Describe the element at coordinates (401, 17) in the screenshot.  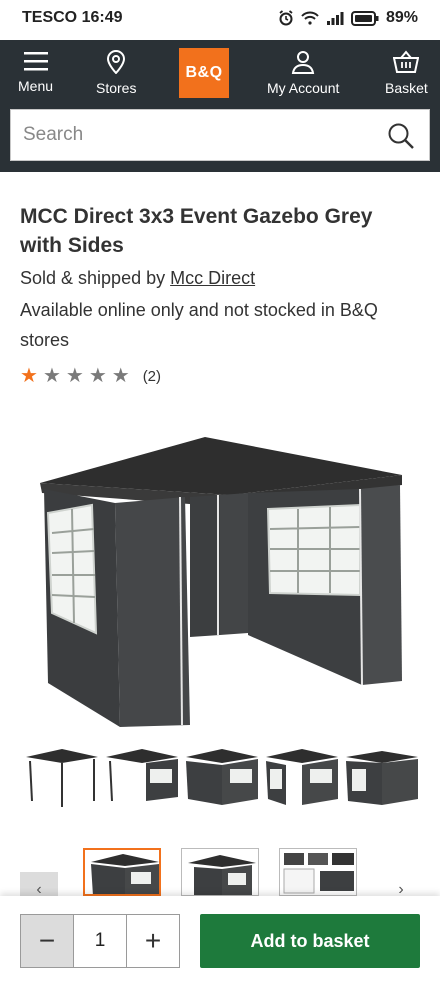
I see `battery-level: 89%` at that location.